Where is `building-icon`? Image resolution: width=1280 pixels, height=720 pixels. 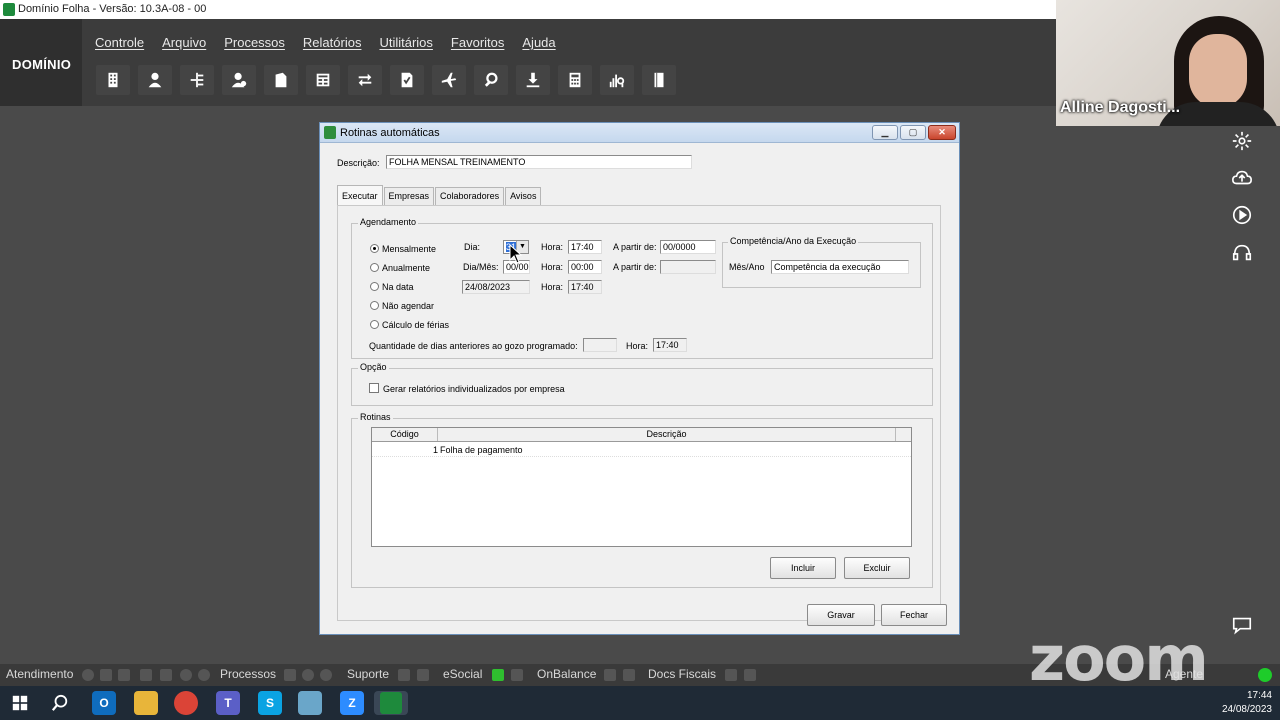
building-icon is located at coordinates (113, 80).